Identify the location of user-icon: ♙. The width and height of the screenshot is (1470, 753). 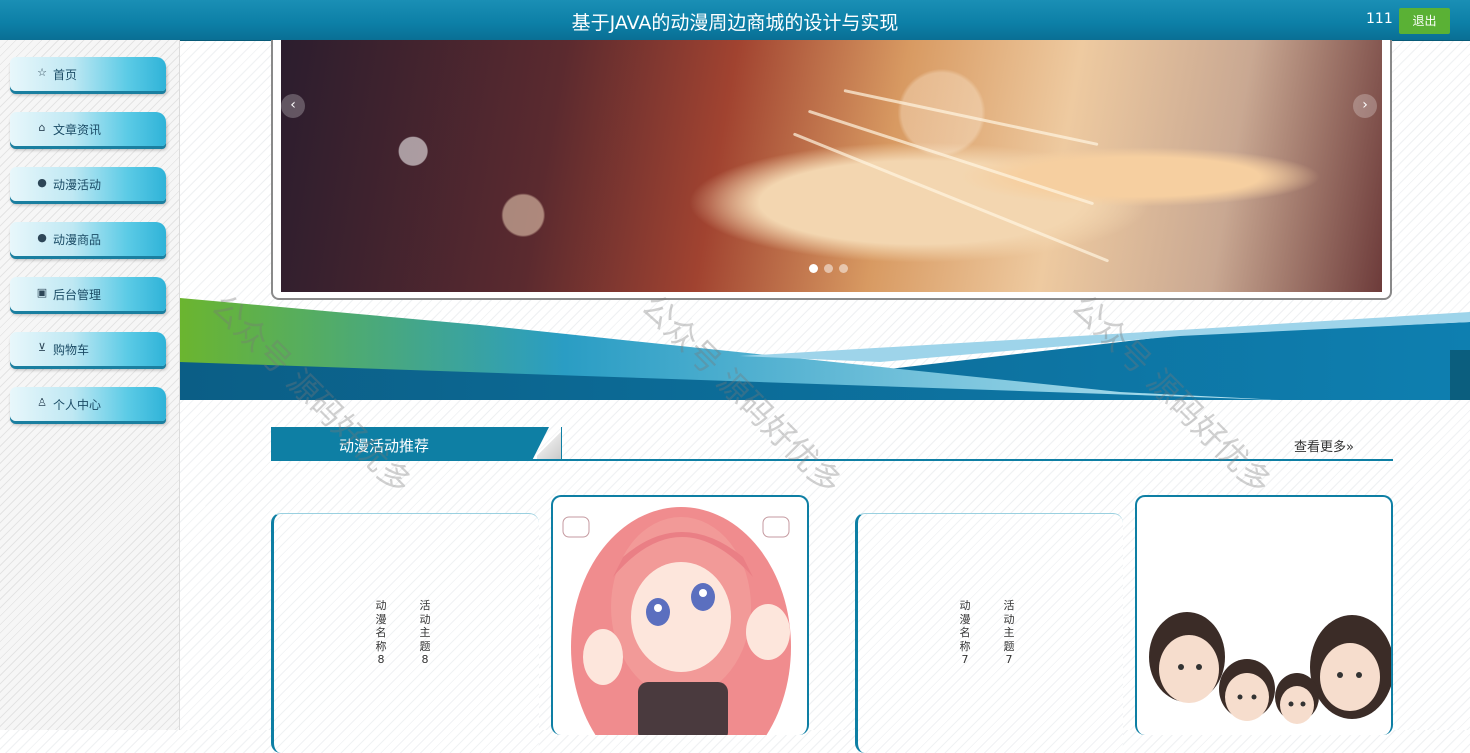
(42, 402).